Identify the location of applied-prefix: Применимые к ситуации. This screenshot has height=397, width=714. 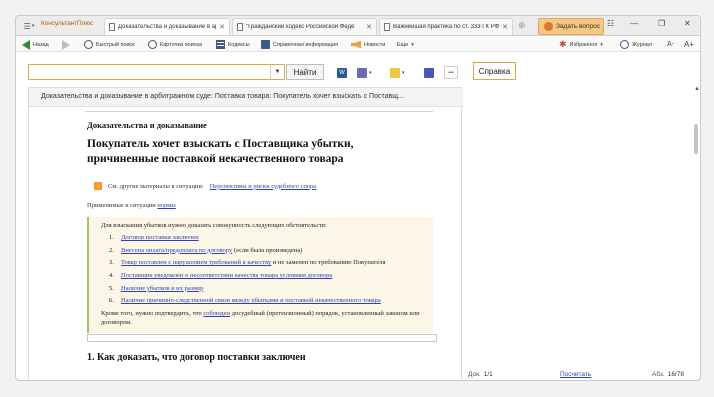
(121, 205).